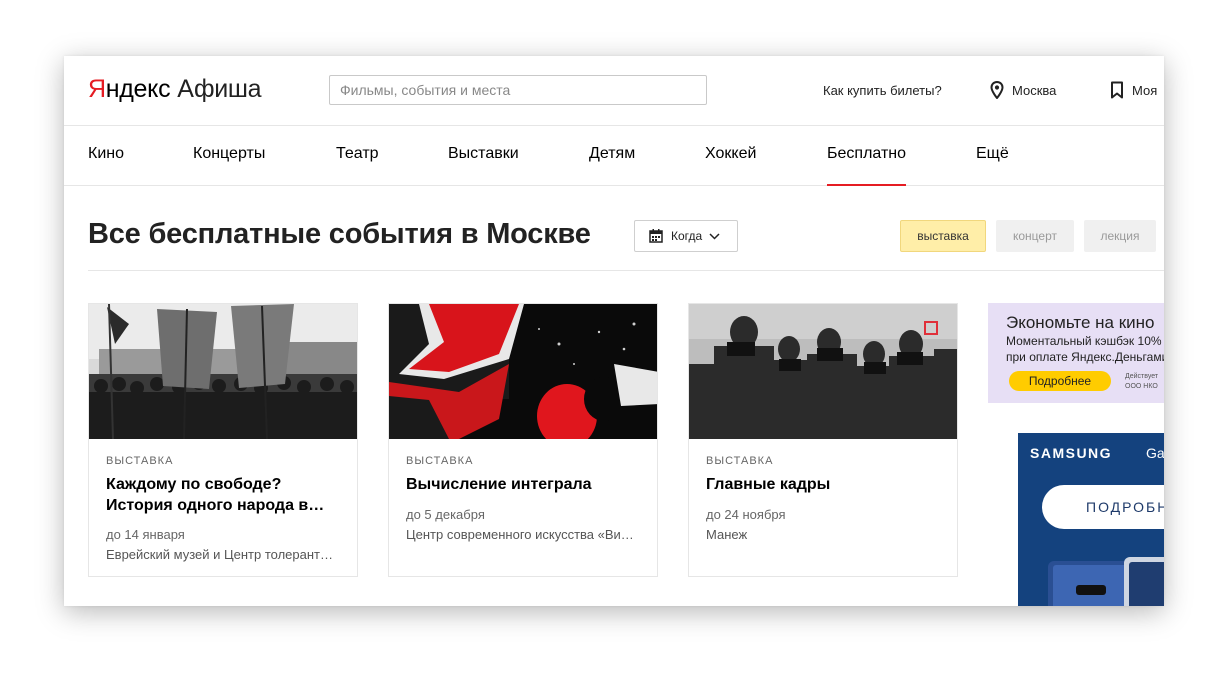 The image size is (1228, 678). Describe the element at coordinates (1080, 322) in the screenshot. I see `ad-headline: Экономьте на кино` at that location.